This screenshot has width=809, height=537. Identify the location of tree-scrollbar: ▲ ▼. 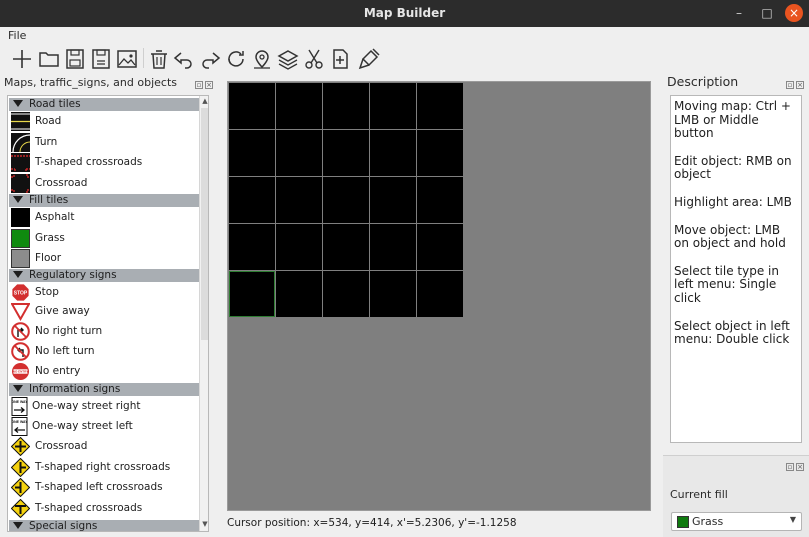
(203, 313).